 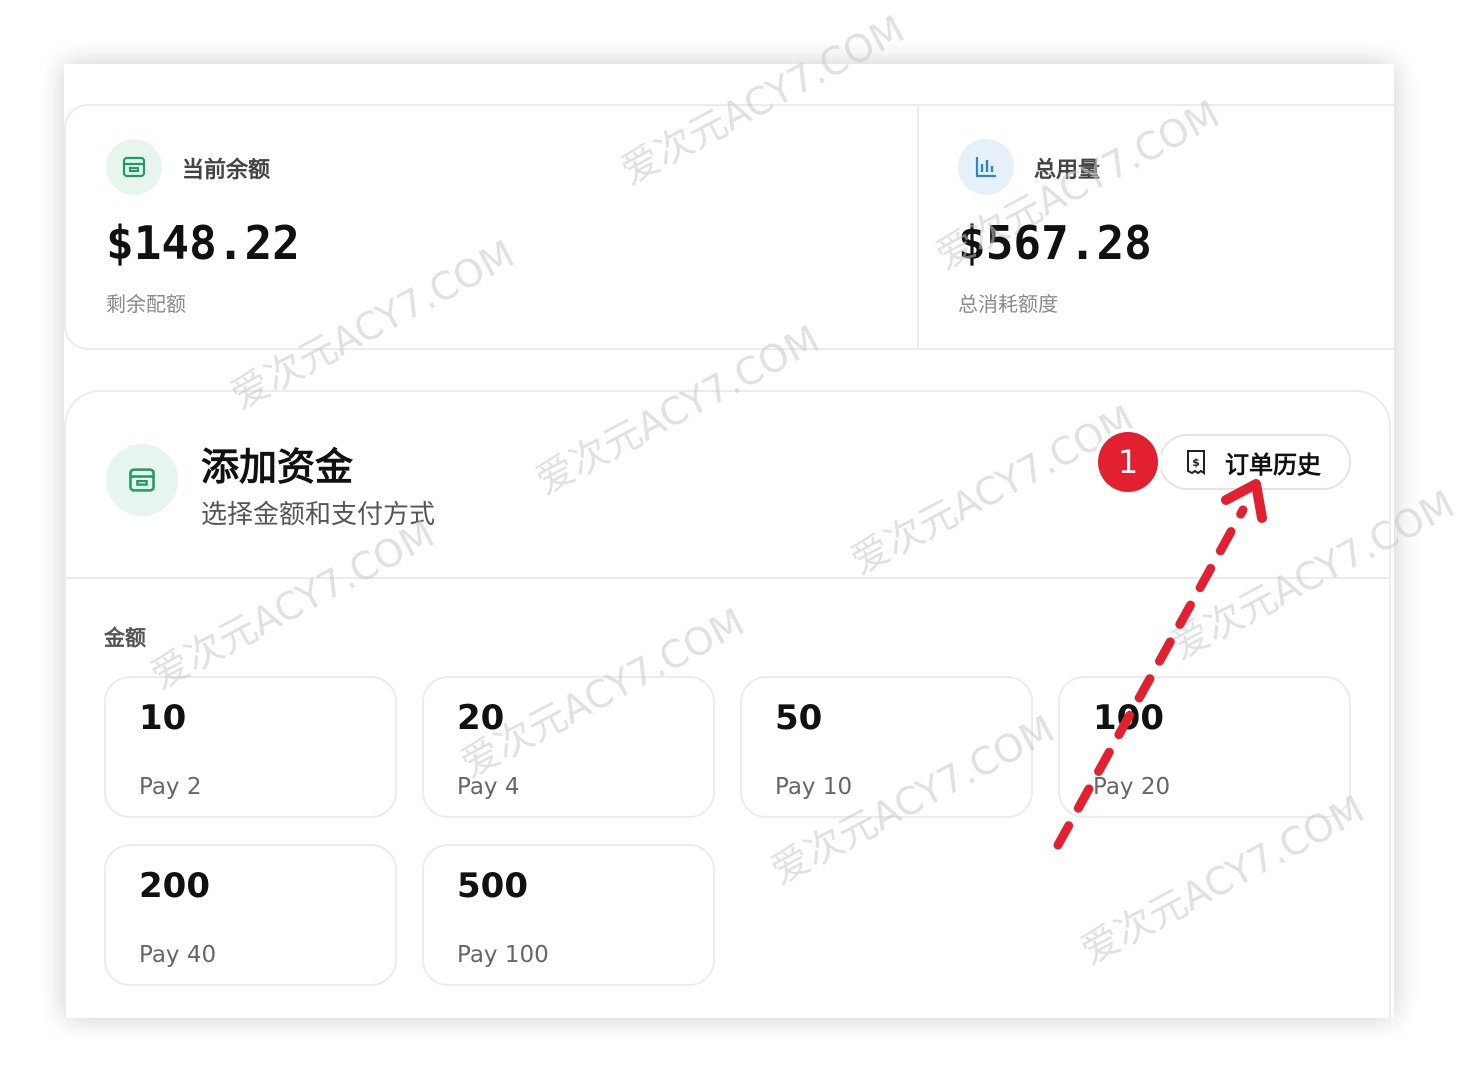 What do you see at coordinates (799, 718) in the screenshot?
I see `amount-value: 50` at bounding box center [799, 718].